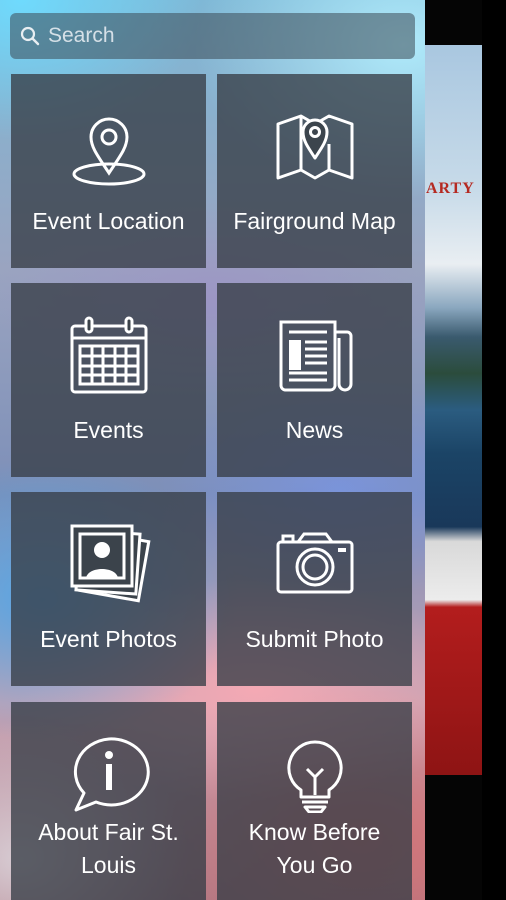 The image size is (506, 900). What do you see at coordinates (314, 430) in the screenshot?
I see `menu-tile-label: News` at bounding box center [314, 430].